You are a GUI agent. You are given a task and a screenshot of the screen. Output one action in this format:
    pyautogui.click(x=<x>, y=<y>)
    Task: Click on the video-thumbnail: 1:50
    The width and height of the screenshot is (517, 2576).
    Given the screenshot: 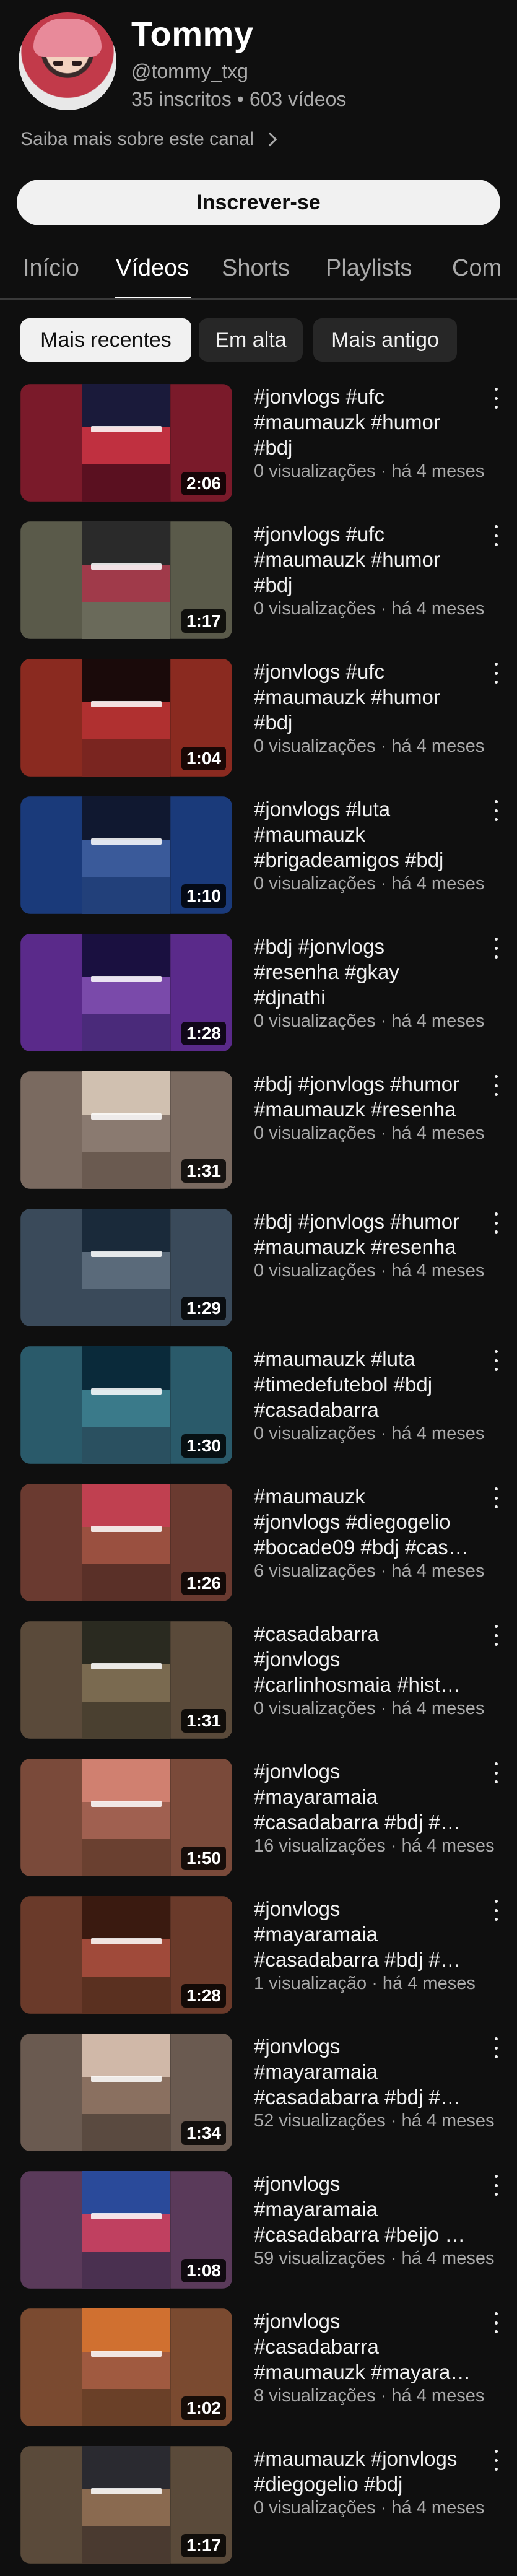 What is the action you would take?
    pyautogui.click(x=126, y=1817)
    